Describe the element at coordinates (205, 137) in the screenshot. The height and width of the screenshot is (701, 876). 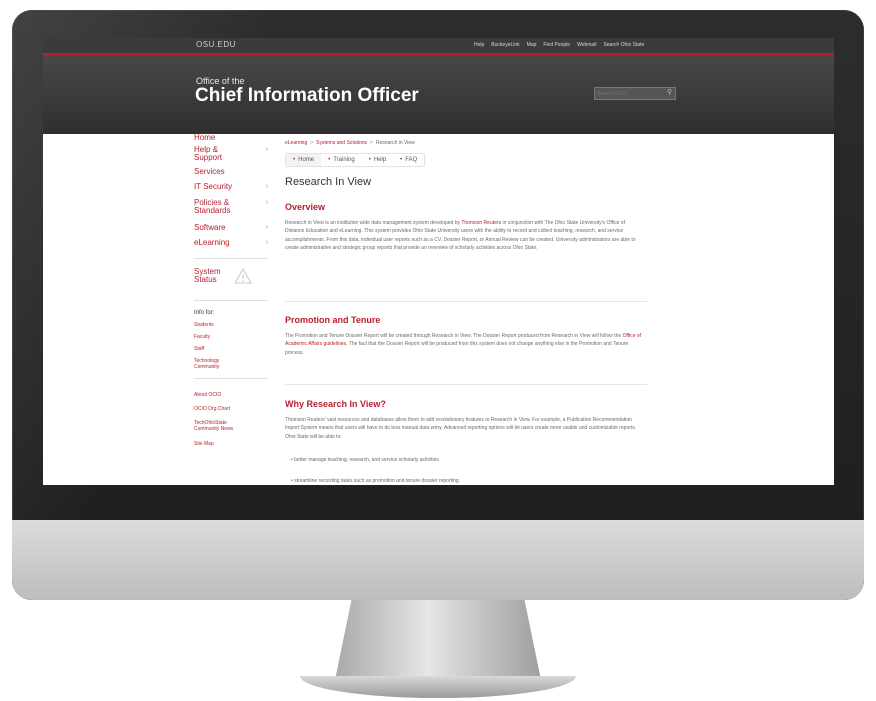
I see `sidebar-item-label: Home` at that location.